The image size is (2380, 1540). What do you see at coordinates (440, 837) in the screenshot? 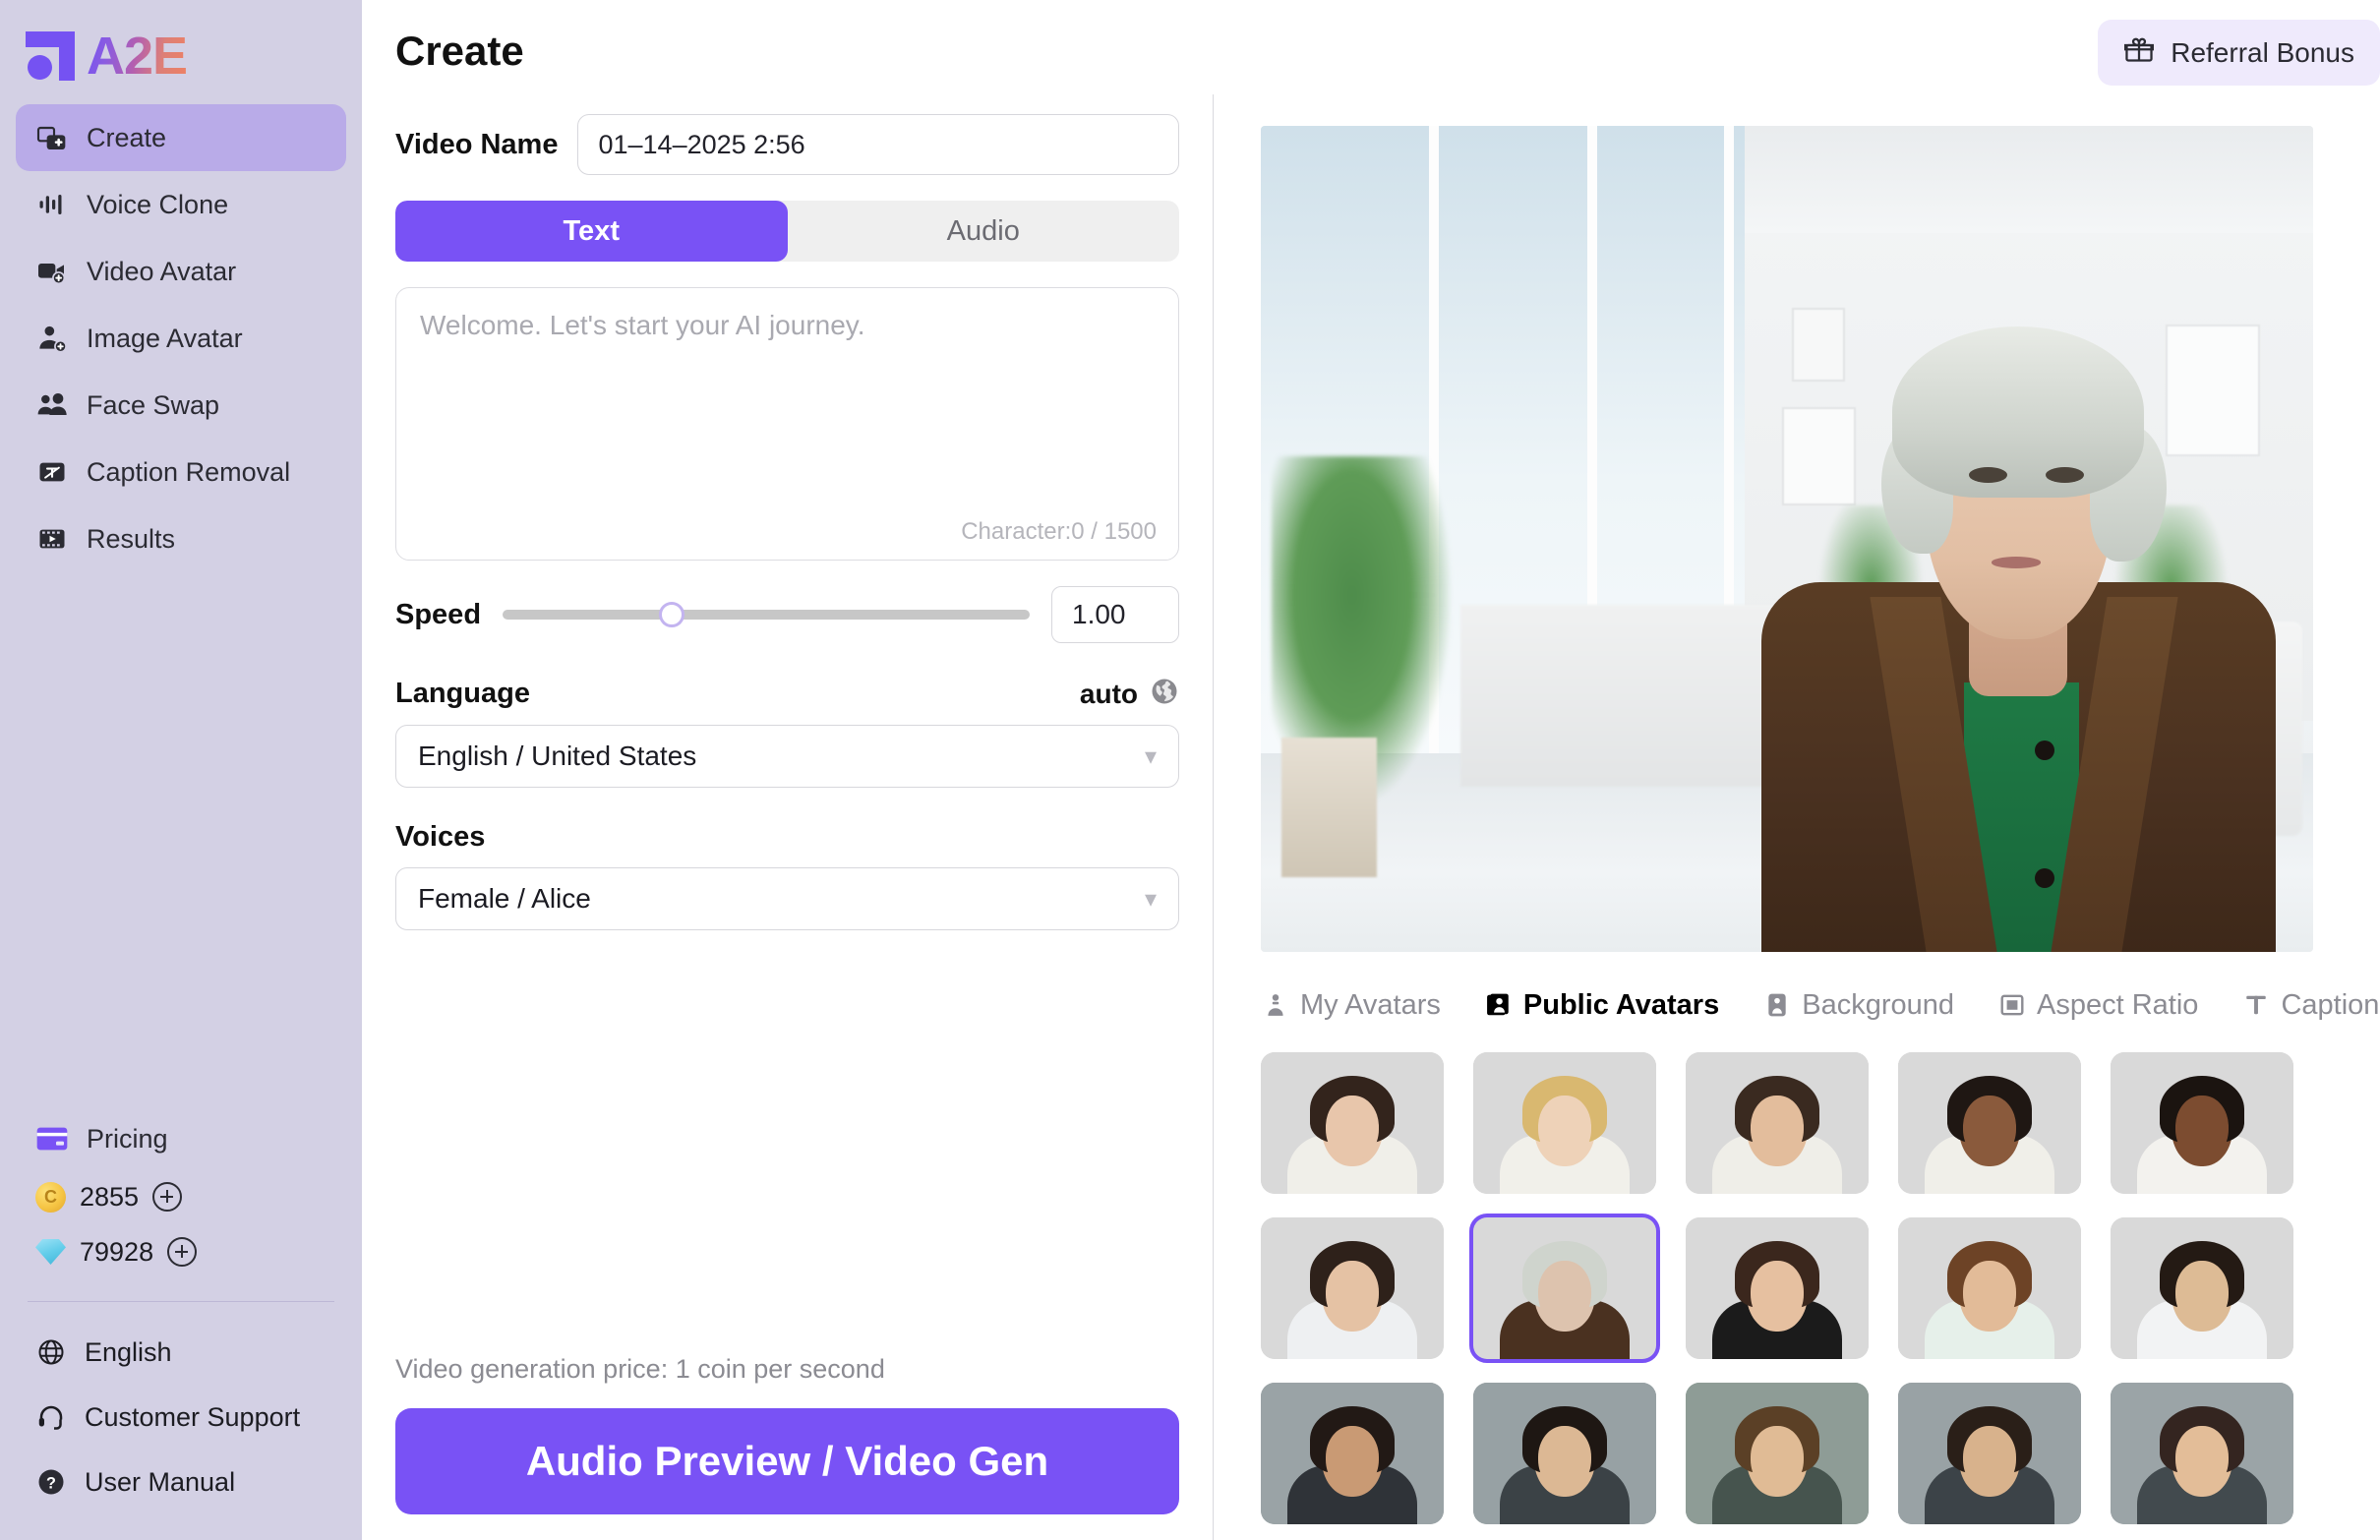
I see `voices-label: Voices` at bounding box center [440, 837].